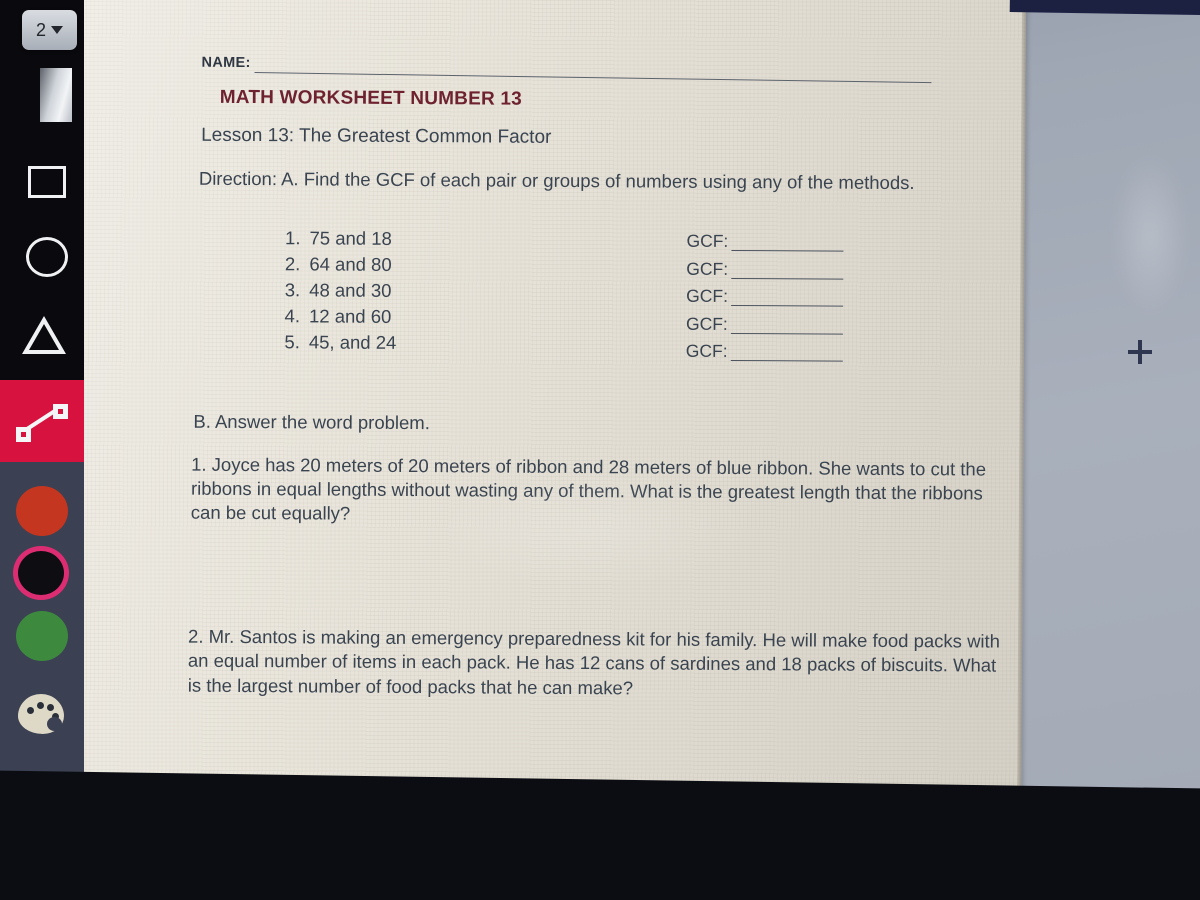 The width and height of the screenshot is (1200, 900). I want to click on lesson-subtitle: Lesson 13: The Greatest Common Factor, so click(376, 136).